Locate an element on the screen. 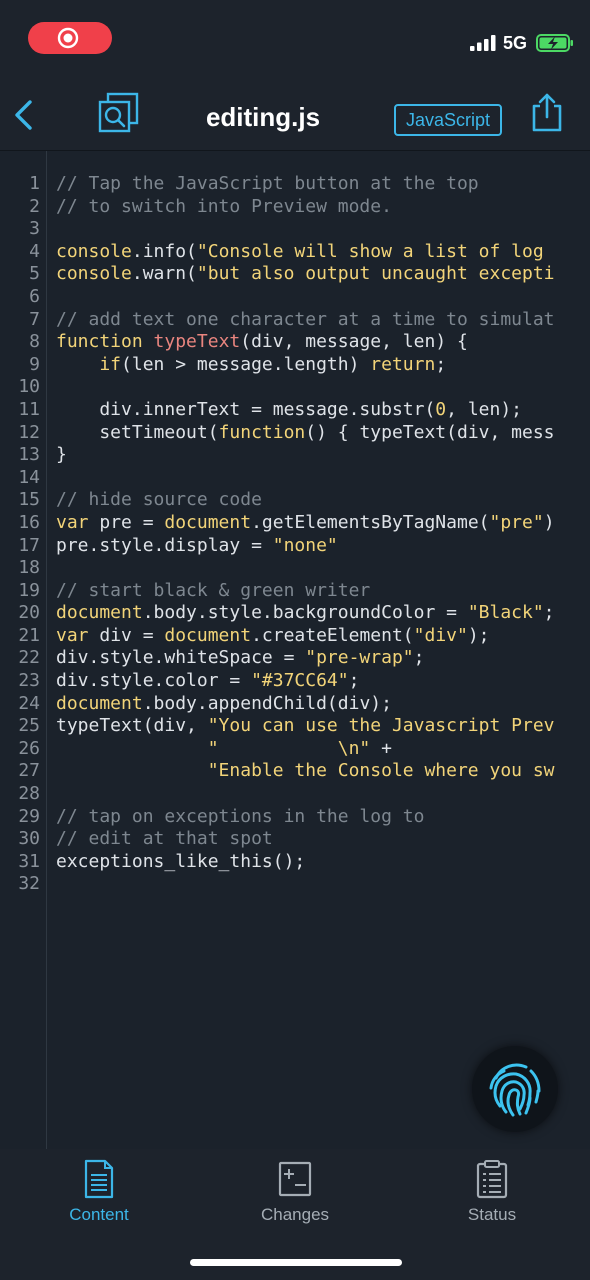 The width and height of the screenshot is (590, 1280). line-number: 4 is located at coordinates (34, 251).